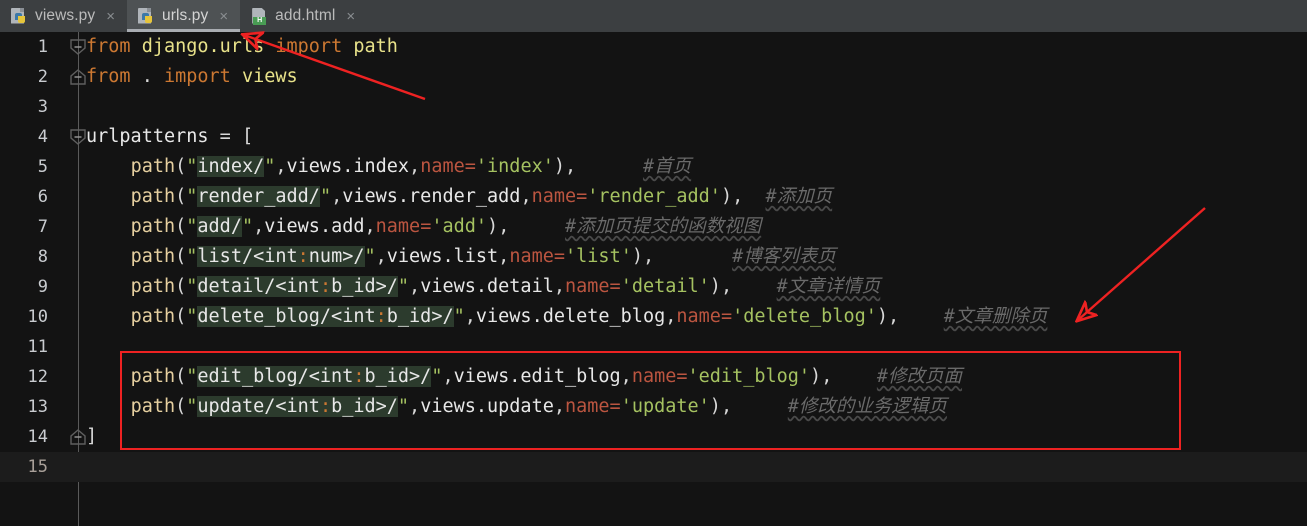  I want to click on line-number: 14, so click(37, 437).